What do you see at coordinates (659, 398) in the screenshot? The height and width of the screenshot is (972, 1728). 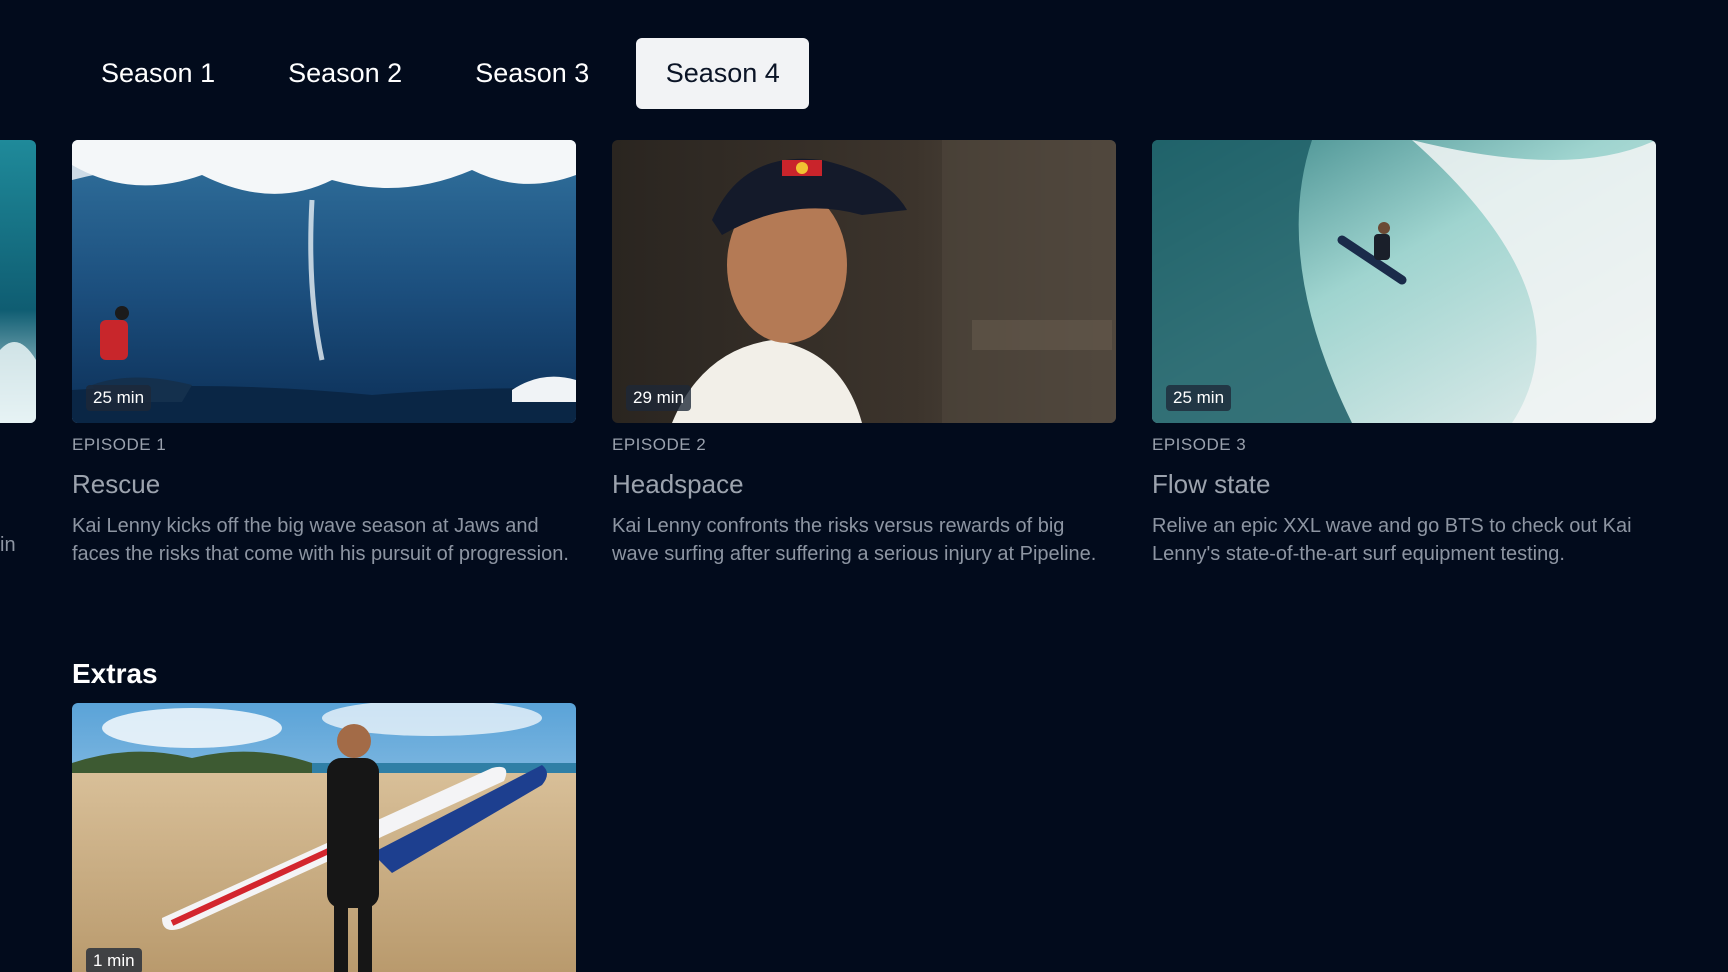 I see `duration-badge: 29 min` at bounding box center [659, 398].